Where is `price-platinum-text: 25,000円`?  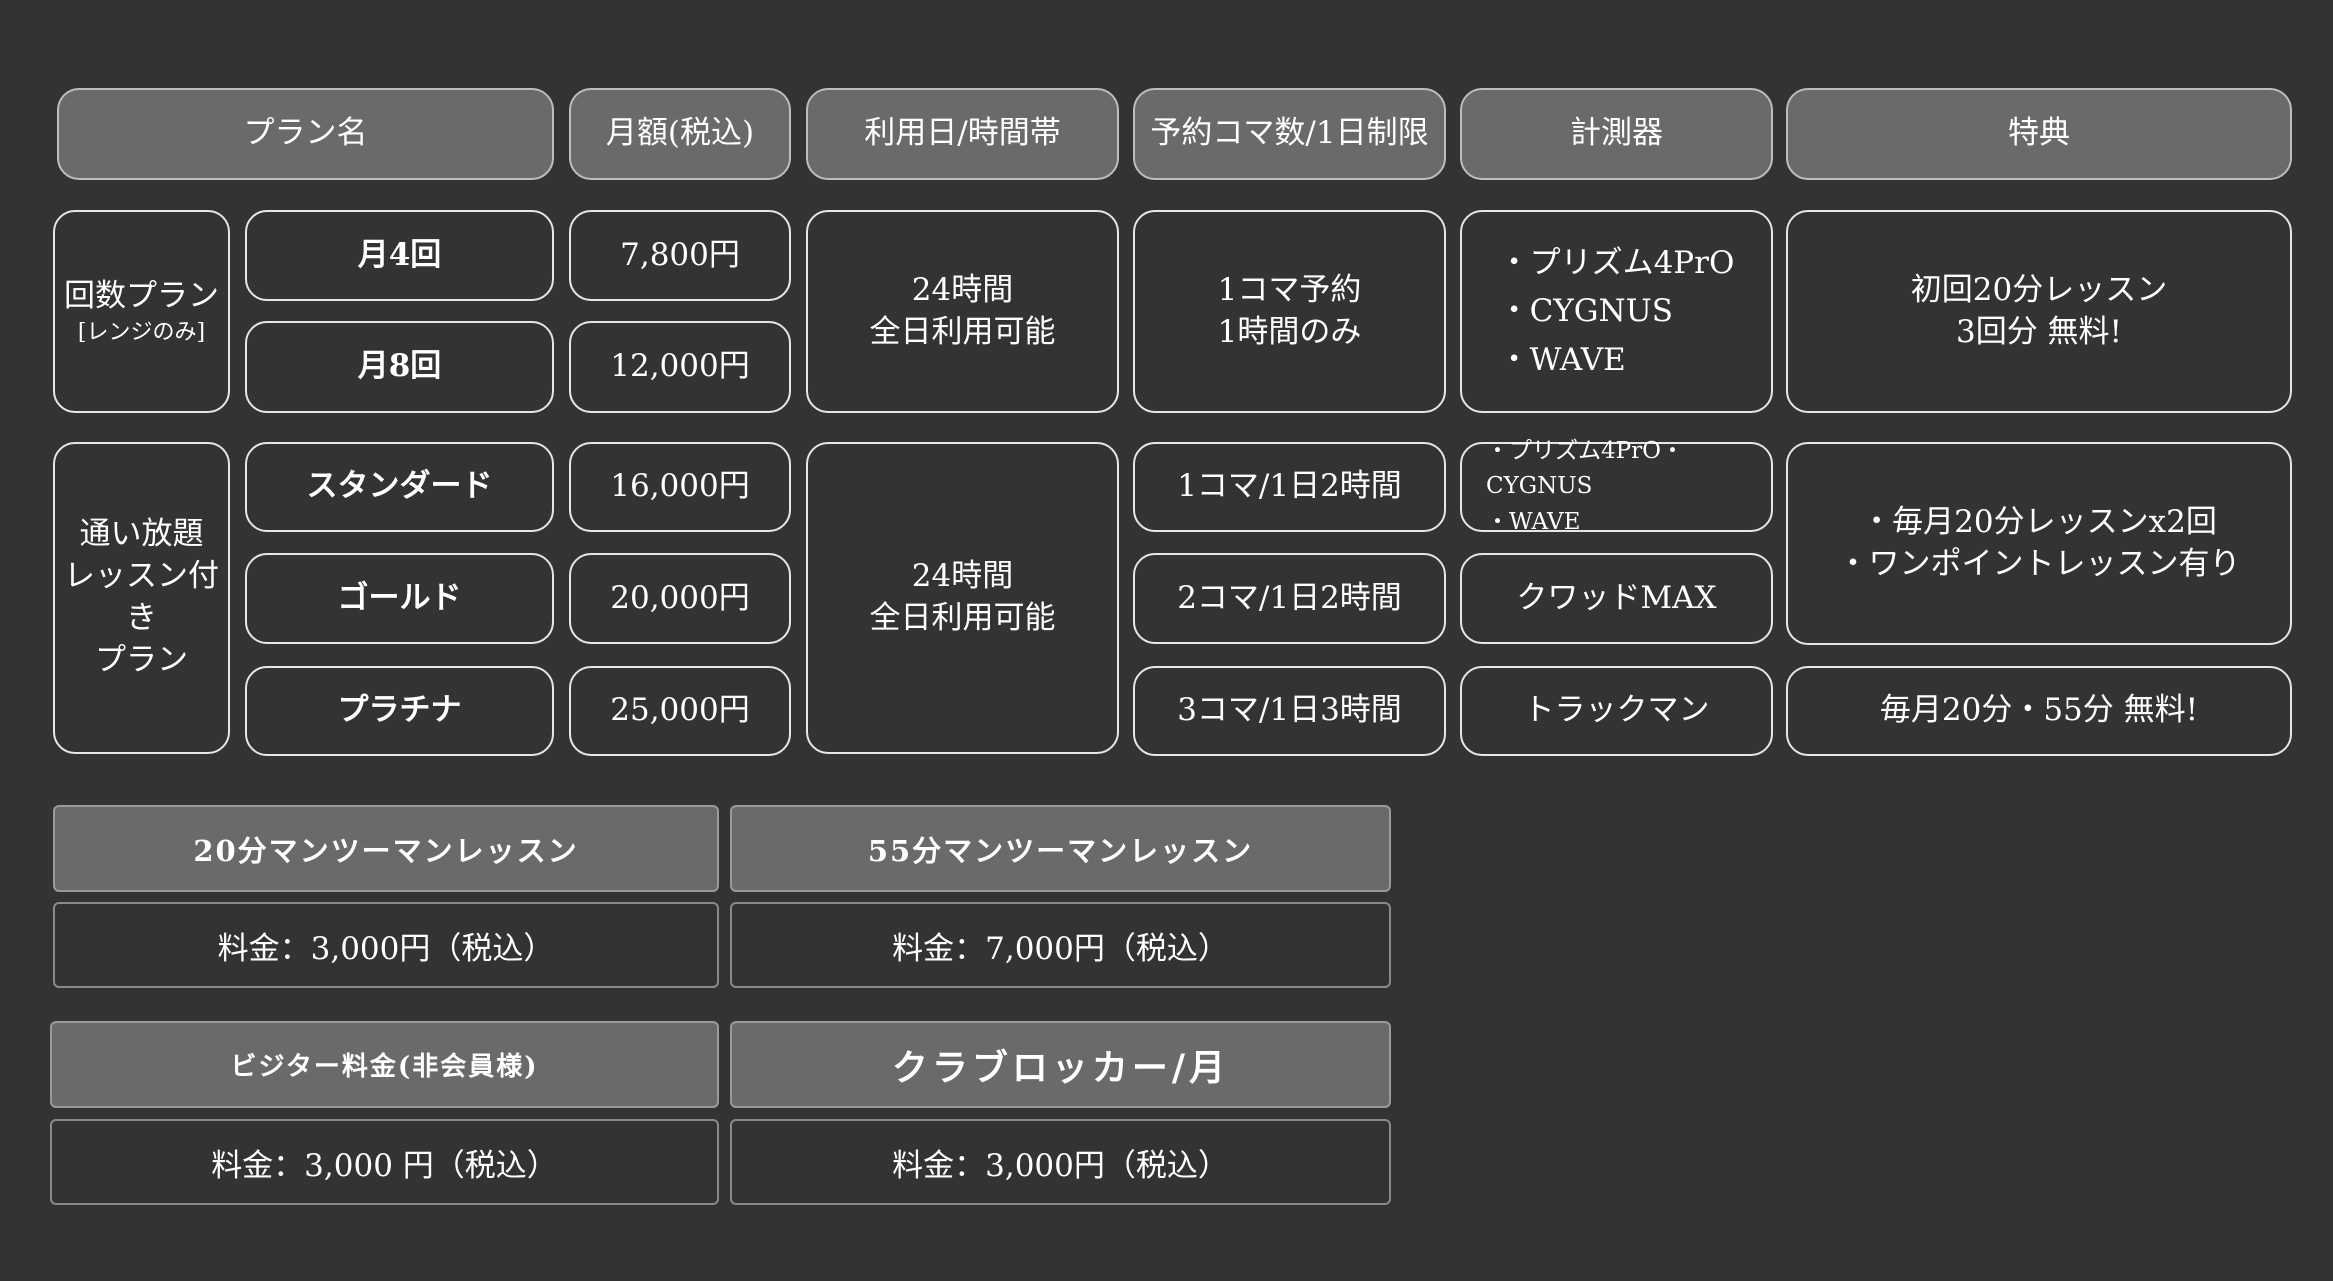
price-platinum-text: 25,000円 is located at coordinates (680, 710).